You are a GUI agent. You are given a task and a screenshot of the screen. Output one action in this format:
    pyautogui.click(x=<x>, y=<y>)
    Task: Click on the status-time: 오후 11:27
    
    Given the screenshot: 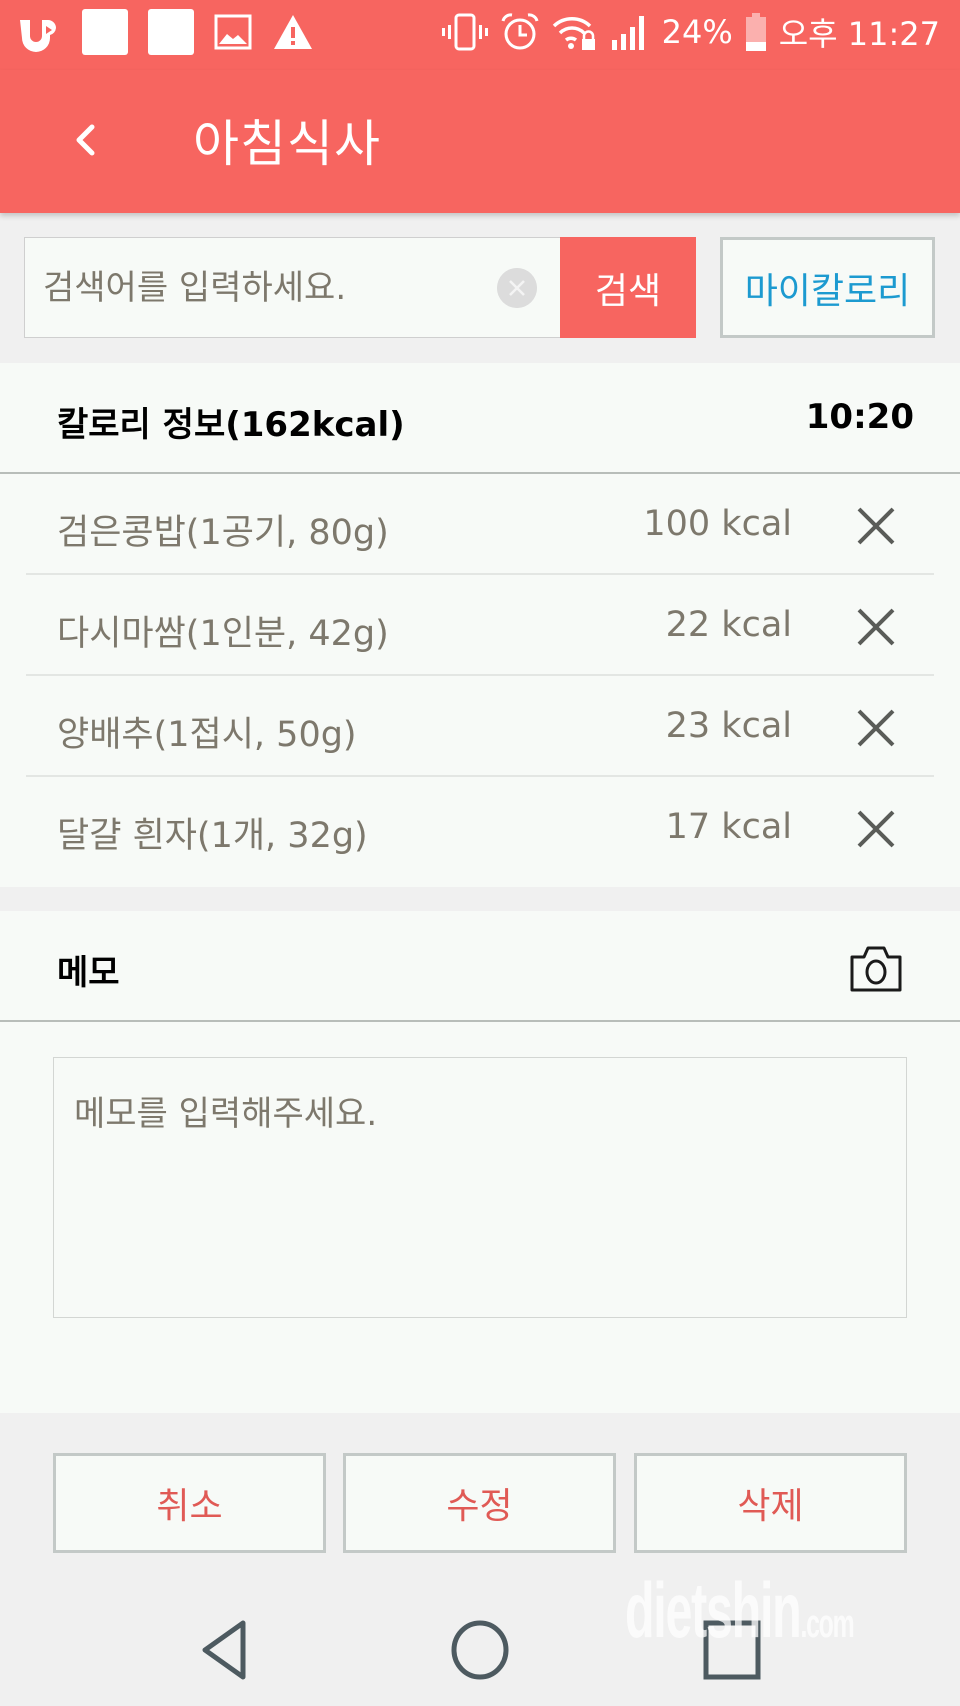 What is the action you would take?
    pyautogui.click(x=859, y=34)
    